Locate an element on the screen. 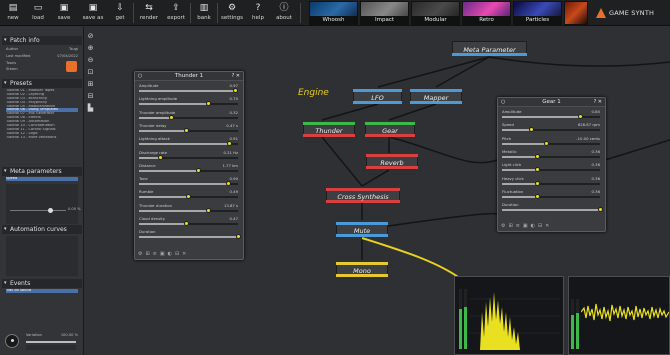  param-thunder-duration: Thunder duration 13.87 s is located at coordinates (189, 209).